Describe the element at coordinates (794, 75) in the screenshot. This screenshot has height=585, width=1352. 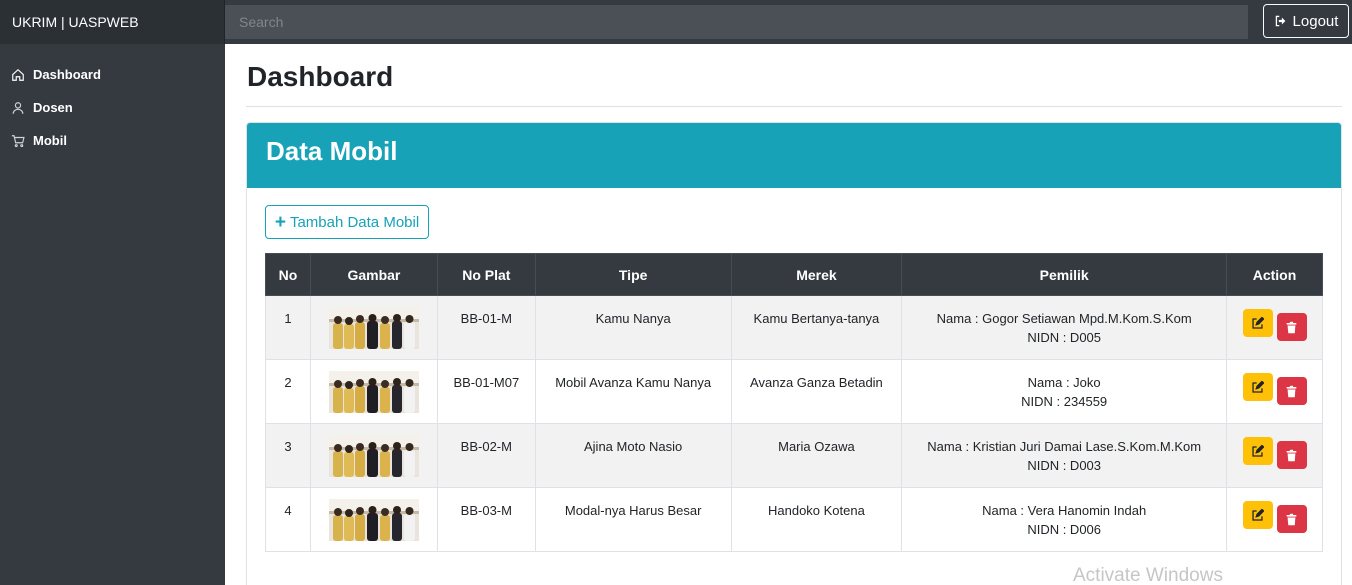
I see `page-title: Dashboard` at that location.